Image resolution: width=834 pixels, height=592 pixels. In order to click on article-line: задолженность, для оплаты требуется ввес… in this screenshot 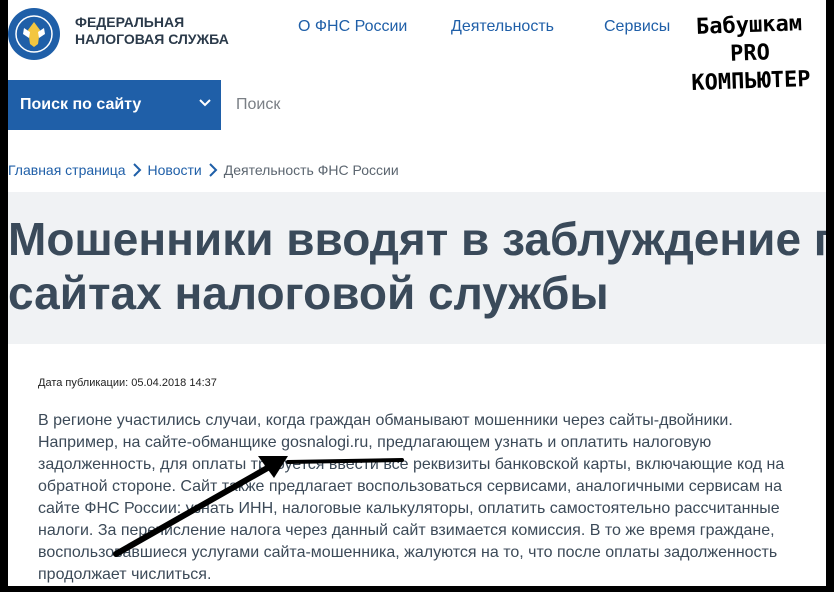, I will do `click(411, 464)`.